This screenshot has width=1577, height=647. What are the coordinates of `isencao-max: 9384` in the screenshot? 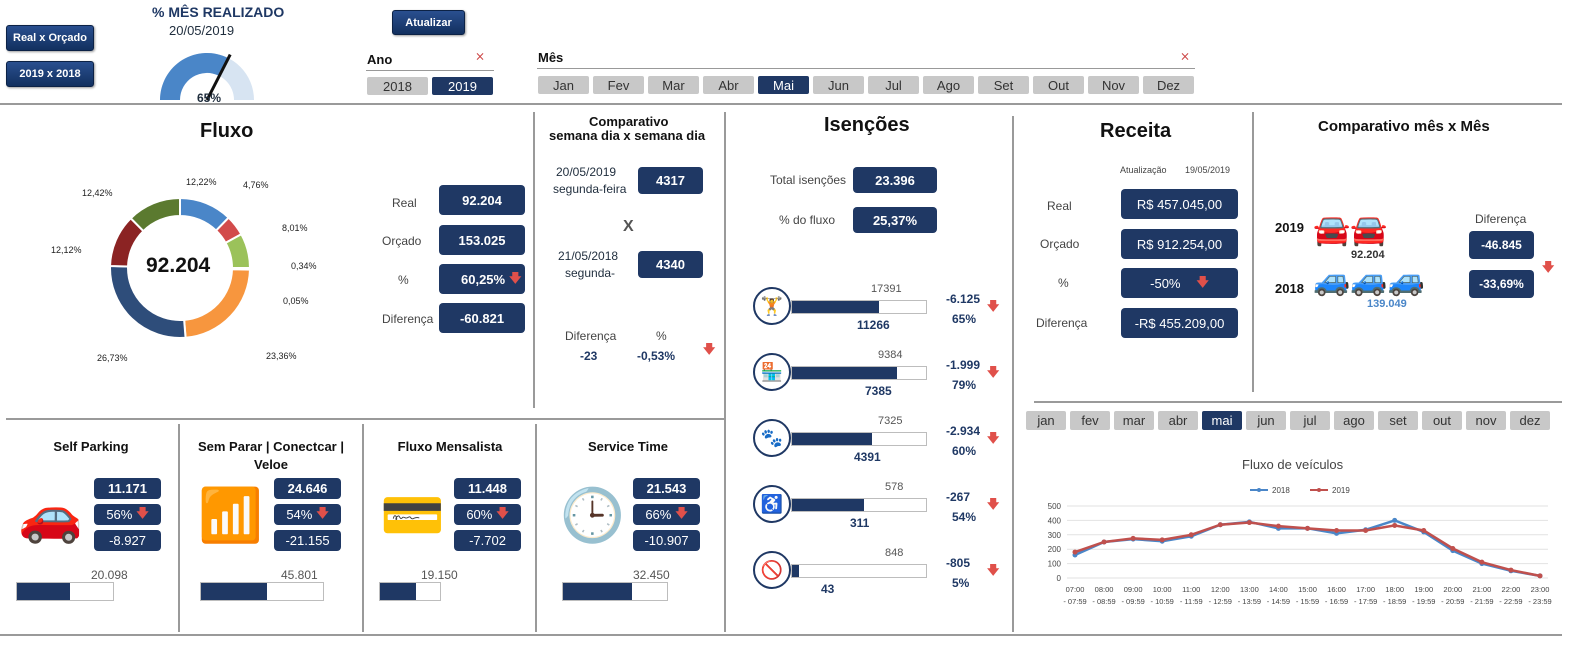 It's located at (890, 355).